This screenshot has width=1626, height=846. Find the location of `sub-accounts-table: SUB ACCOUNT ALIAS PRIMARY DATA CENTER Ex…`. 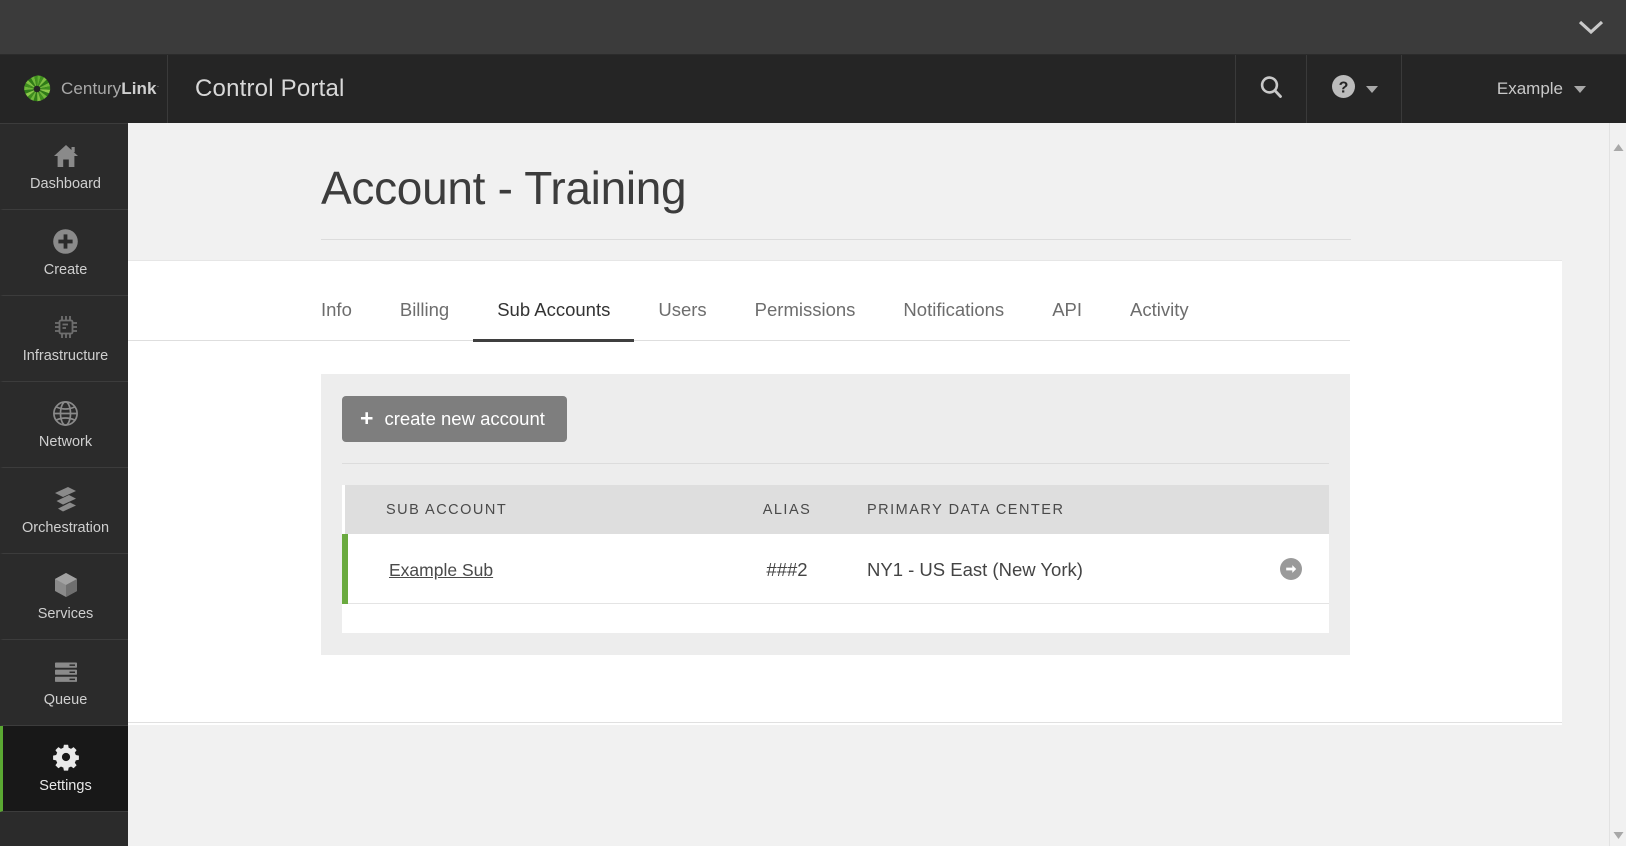

sub-accounts-table: SUB ACCOUNT ALIAS PRIMARY DATA CENTER Ex… is located at coordinates (835, 544).